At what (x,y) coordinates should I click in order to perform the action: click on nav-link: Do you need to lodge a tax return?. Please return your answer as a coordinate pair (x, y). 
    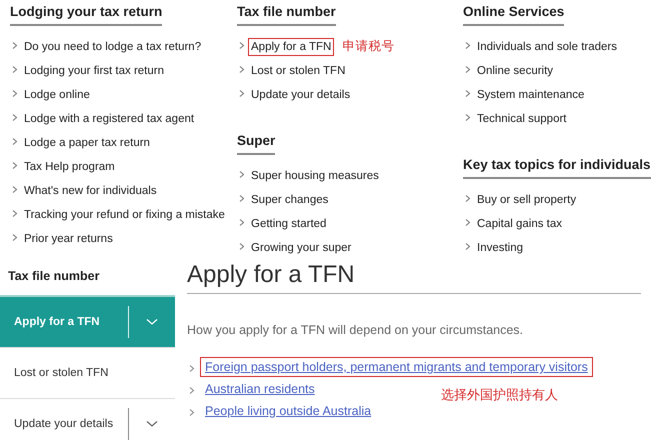
    Looking at the image, I should click on (112, 47).